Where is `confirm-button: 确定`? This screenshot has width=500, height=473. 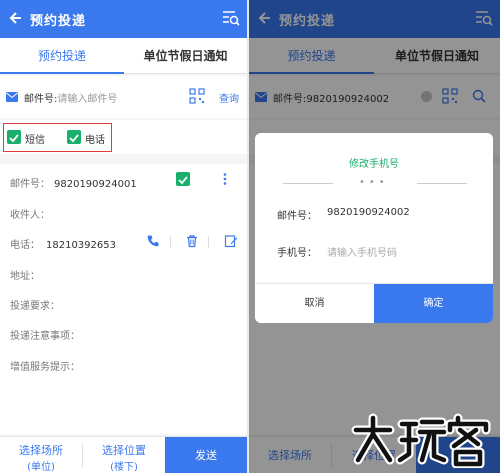
confirm-button: 确定 is located at coordinates (433, 303).